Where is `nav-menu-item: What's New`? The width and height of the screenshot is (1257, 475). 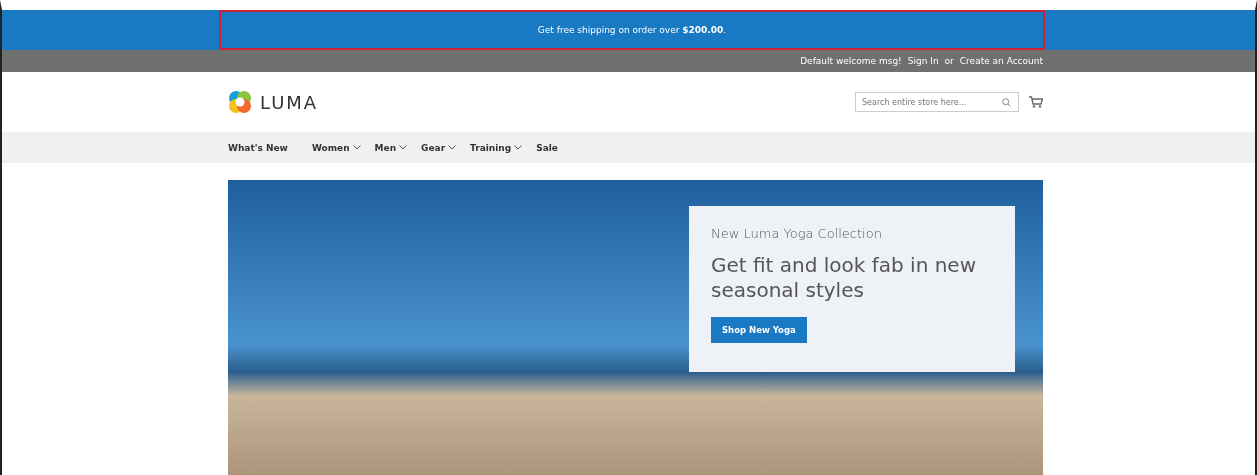
nav-menu-item: What's New is located at coordinates (258, 147).